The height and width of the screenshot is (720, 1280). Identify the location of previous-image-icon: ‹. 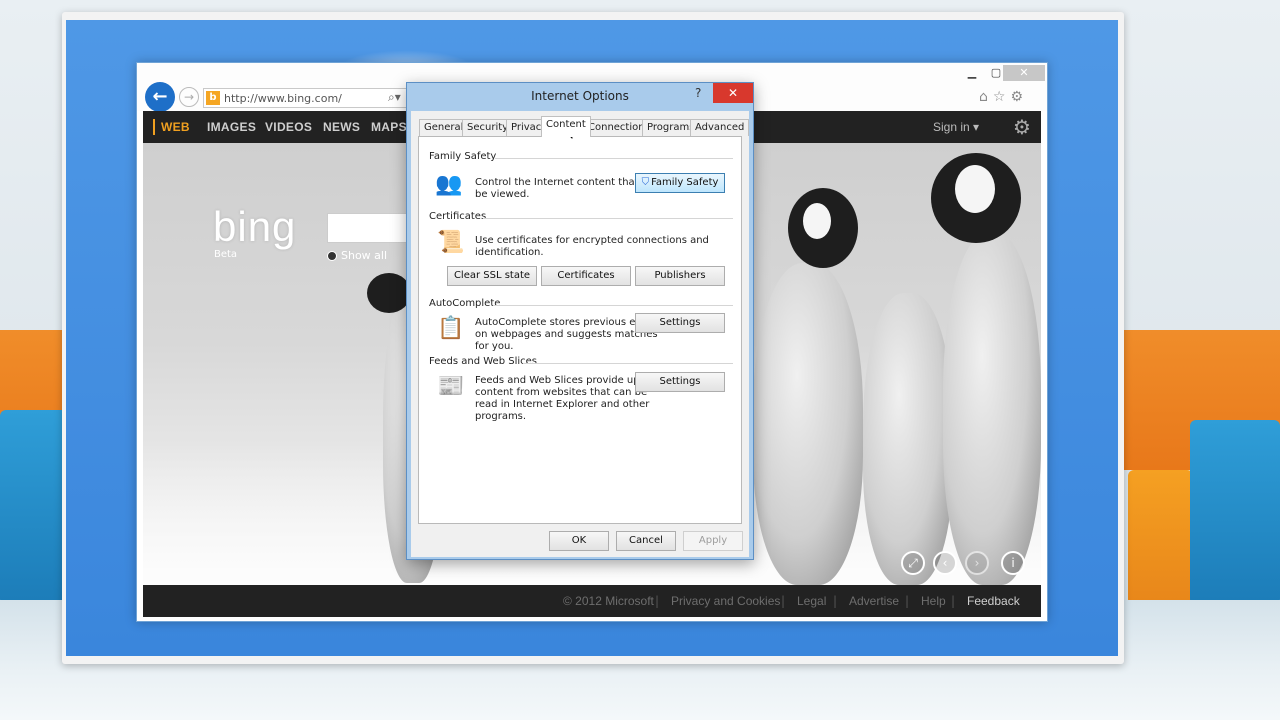
(945, 563).